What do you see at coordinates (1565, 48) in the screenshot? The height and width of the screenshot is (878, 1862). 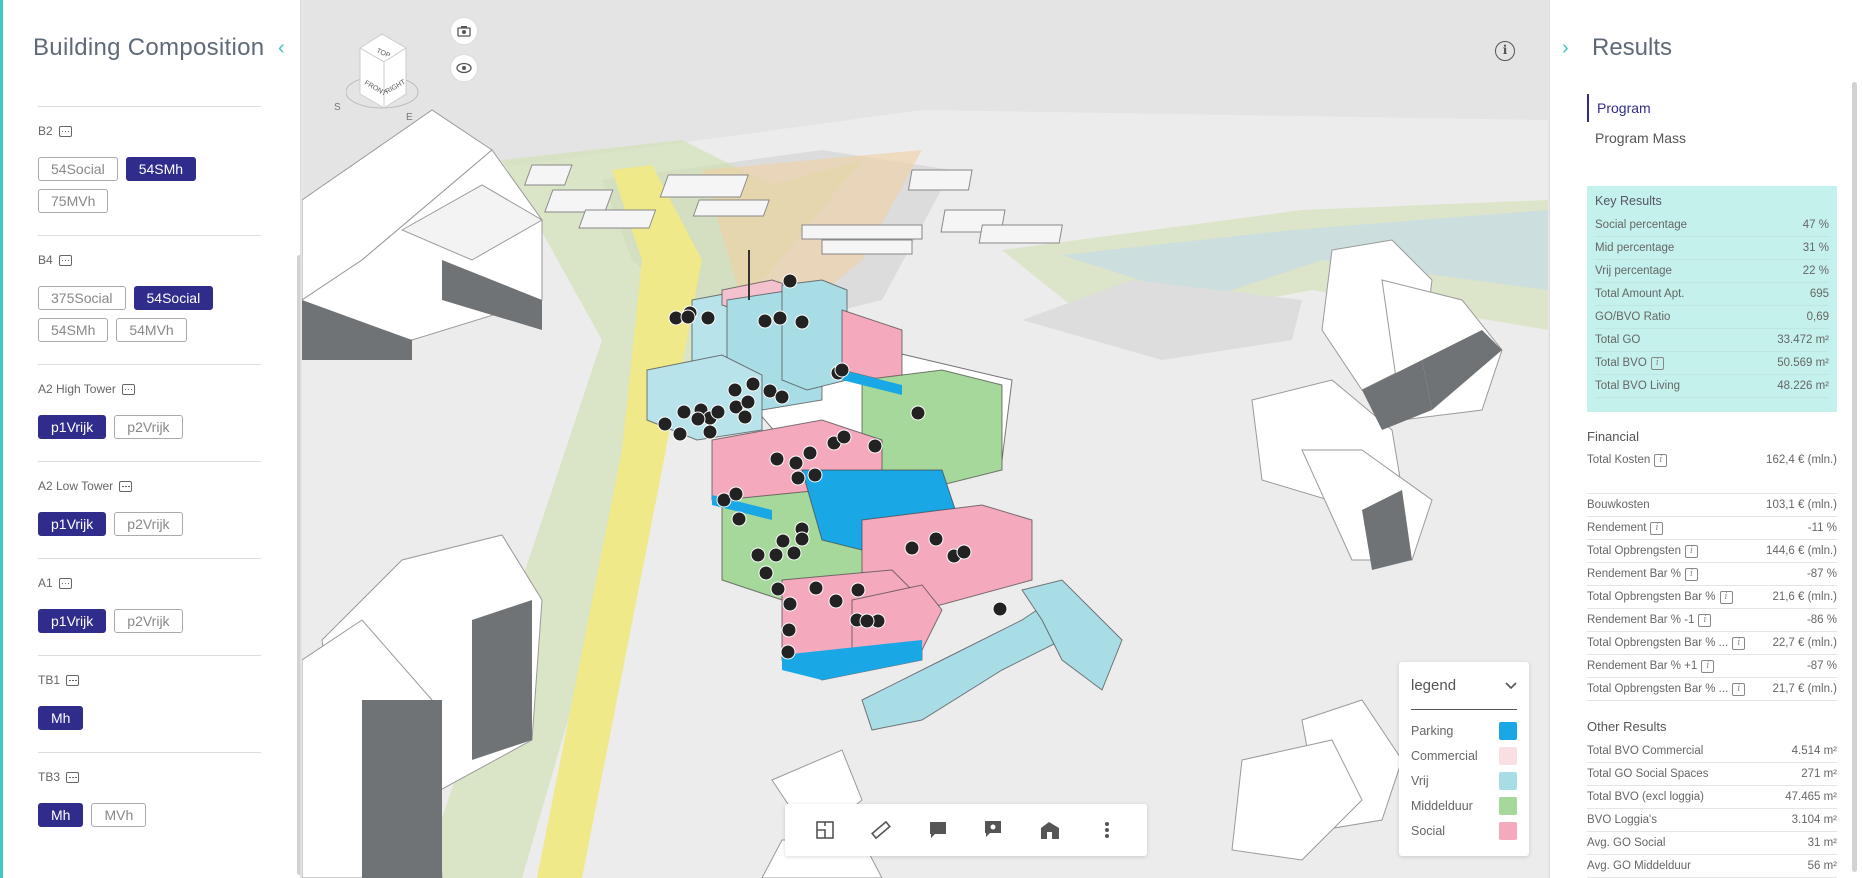 I see `collapse-right-icon: ›` at bounding box center [1565, 48].